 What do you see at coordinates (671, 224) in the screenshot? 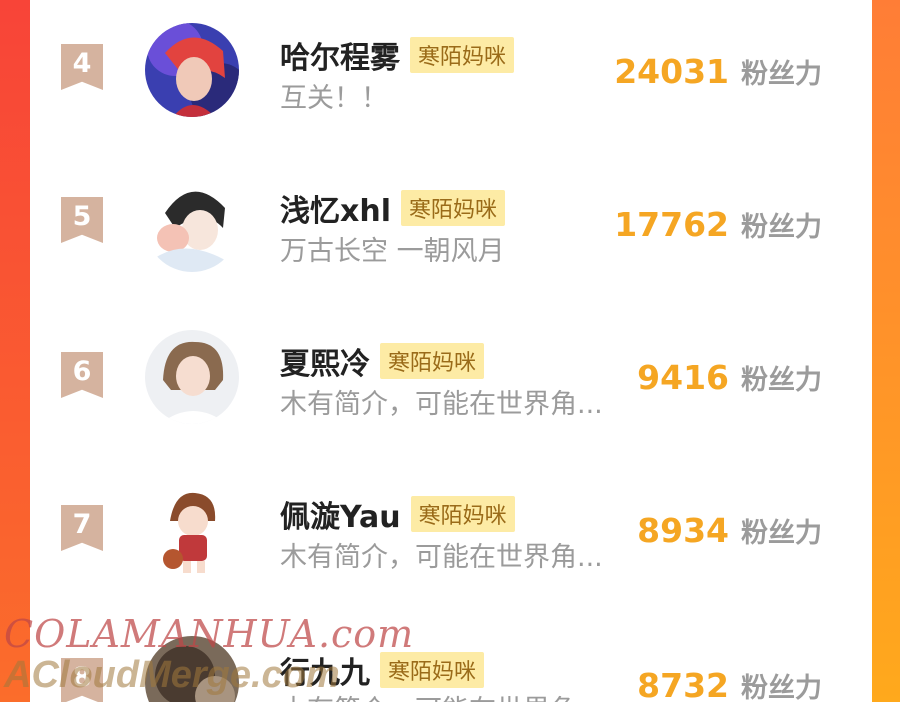
I see `fans-count: 17762` at bounding box center [671, 224].